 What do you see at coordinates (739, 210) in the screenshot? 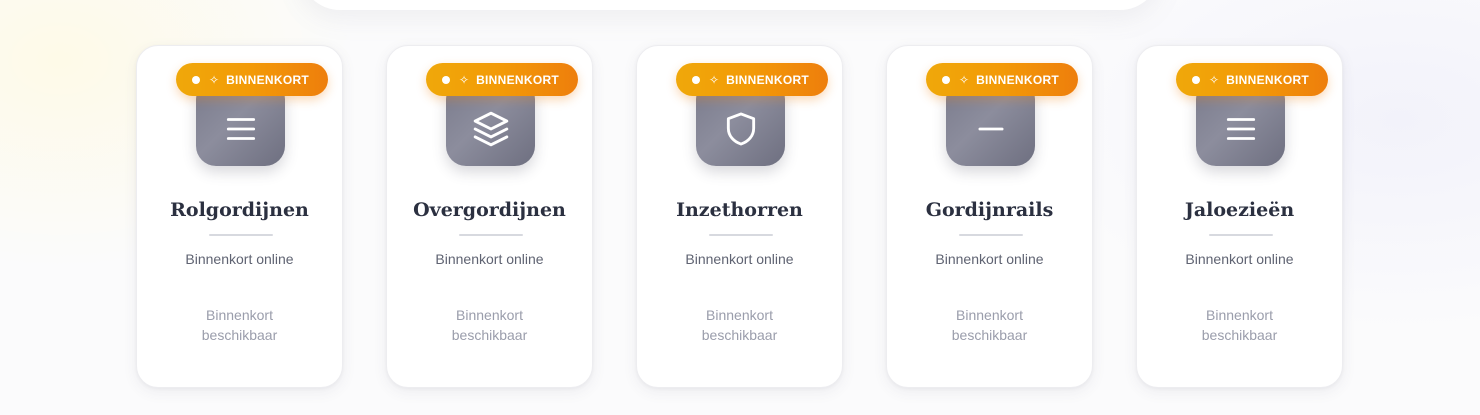
I see `card-title: Inzethorren` at bounding box center [739, 210].